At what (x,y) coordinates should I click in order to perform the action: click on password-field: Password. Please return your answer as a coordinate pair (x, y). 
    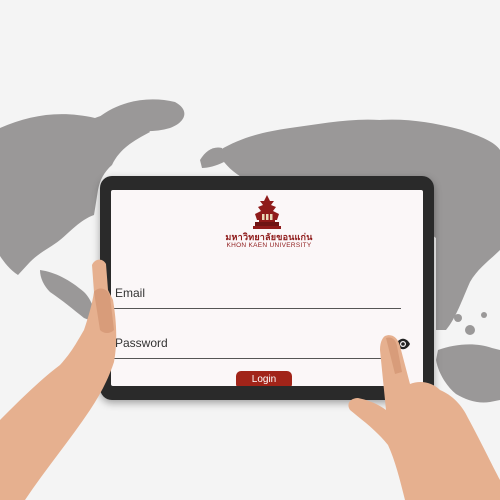
    Looking at the image, I should click on (256, 347).